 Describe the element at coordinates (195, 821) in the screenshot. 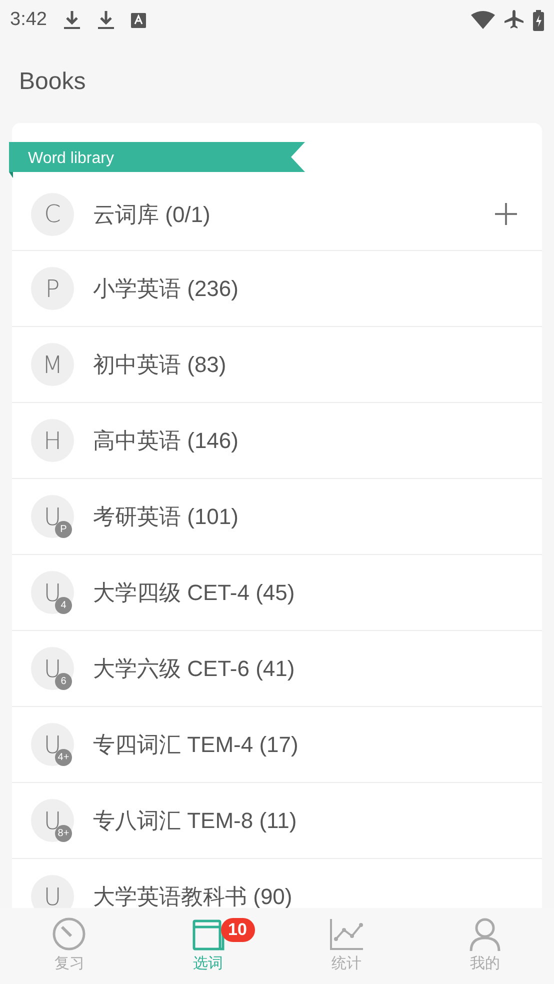

I see `book-title: 专八词汇 TEM-8 (11)` at that location.